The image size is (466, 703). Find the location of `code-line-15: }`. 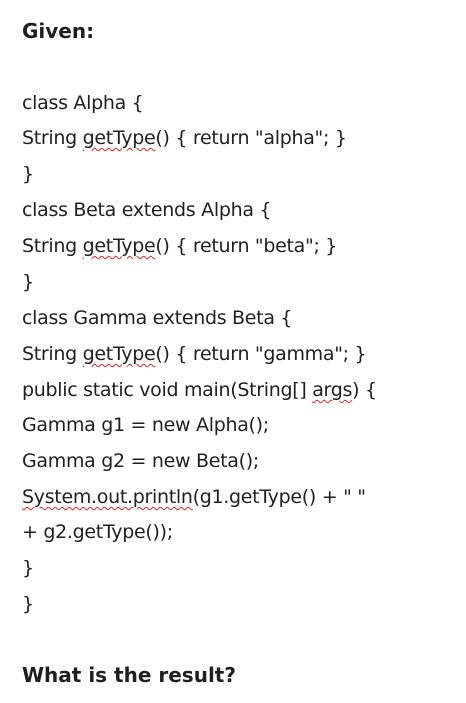

code-line-15: } is located at coordinates (28, 604).